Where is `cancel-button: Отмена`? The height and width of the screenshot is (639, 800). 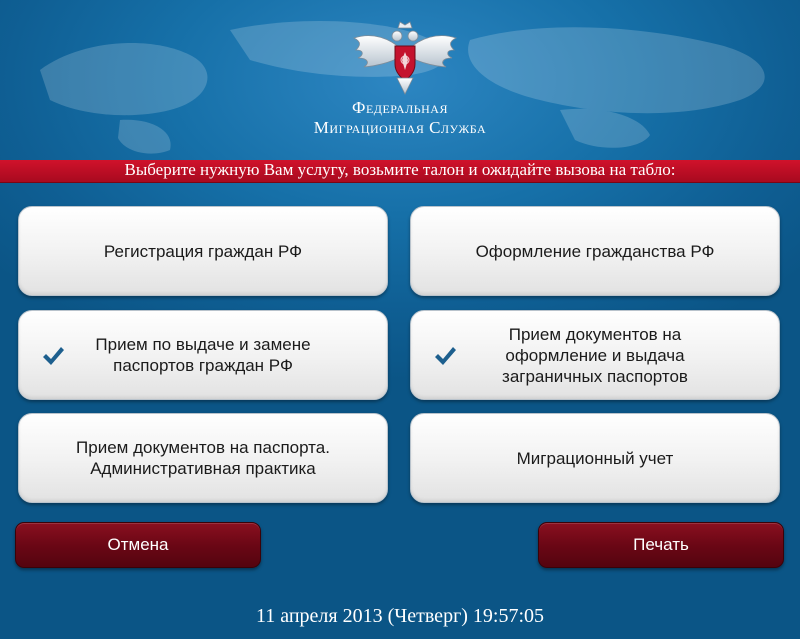
cancel-button: Отмена is located at coordinates (138, 545).